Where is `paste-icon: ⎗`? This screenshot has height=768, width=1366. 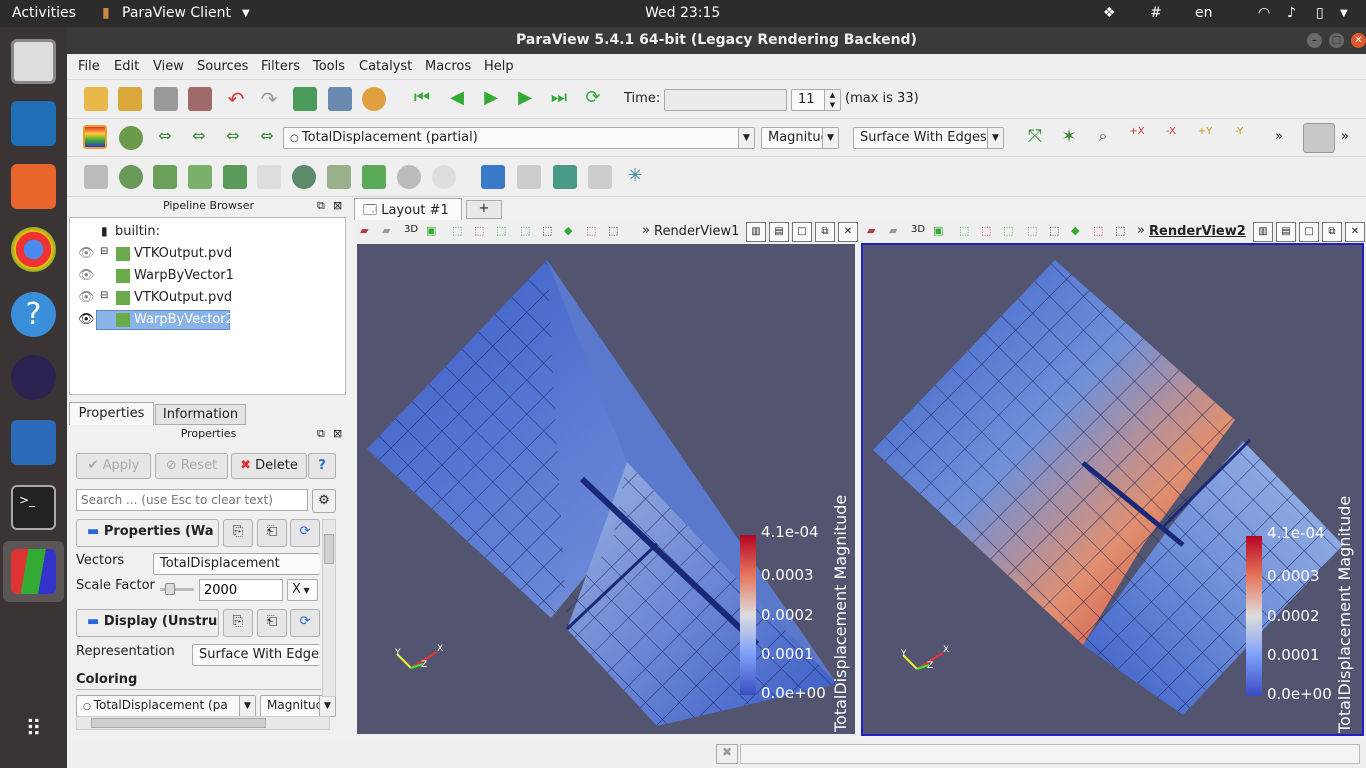
paste-icon: ⎗ is located at coordinates (272, 533).